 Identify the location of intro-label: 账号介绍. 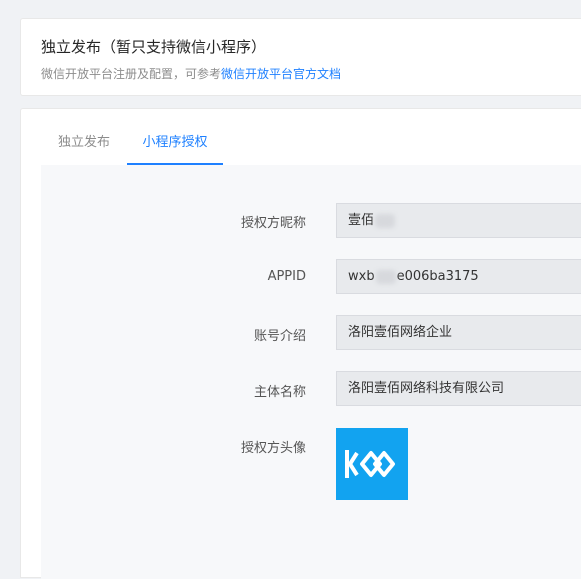
(279, 336).